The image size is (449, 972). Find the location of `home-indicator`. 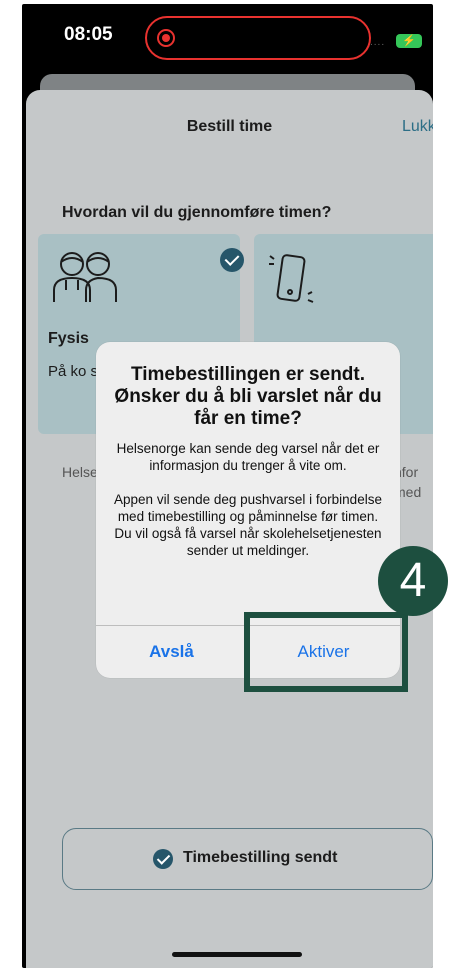

home-indicator is located at coordinates (237, 954).